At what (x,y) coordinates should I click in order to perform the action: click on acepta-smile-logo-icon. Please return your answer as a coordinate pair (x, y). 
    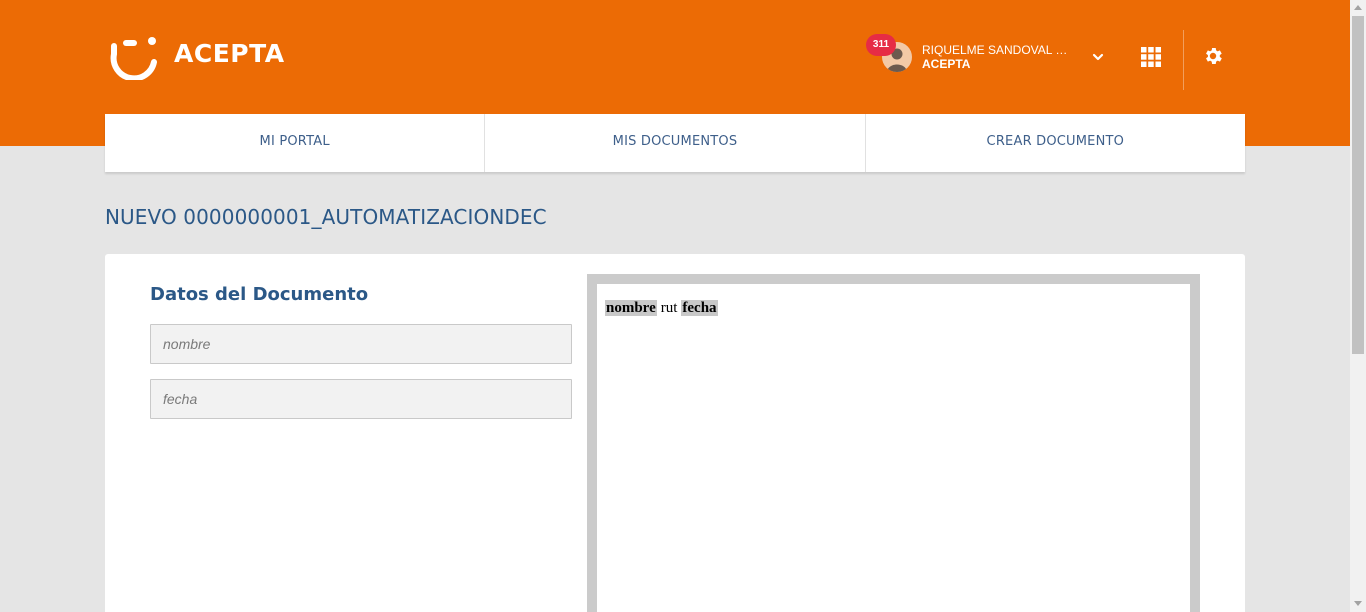
    Looking at the image, I should click on (133, 58).